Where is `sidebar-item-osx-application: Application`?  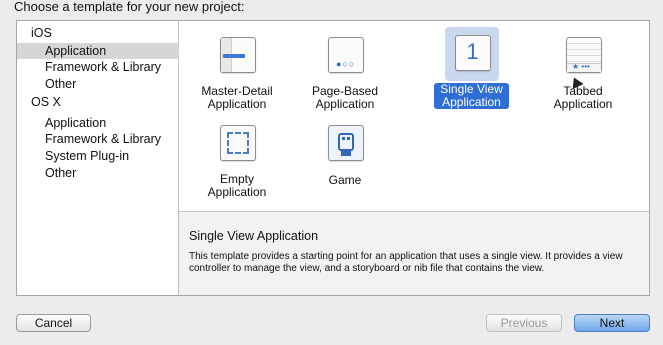
sidebar-item-osx-application: Application is located at coordinates (111, 123).